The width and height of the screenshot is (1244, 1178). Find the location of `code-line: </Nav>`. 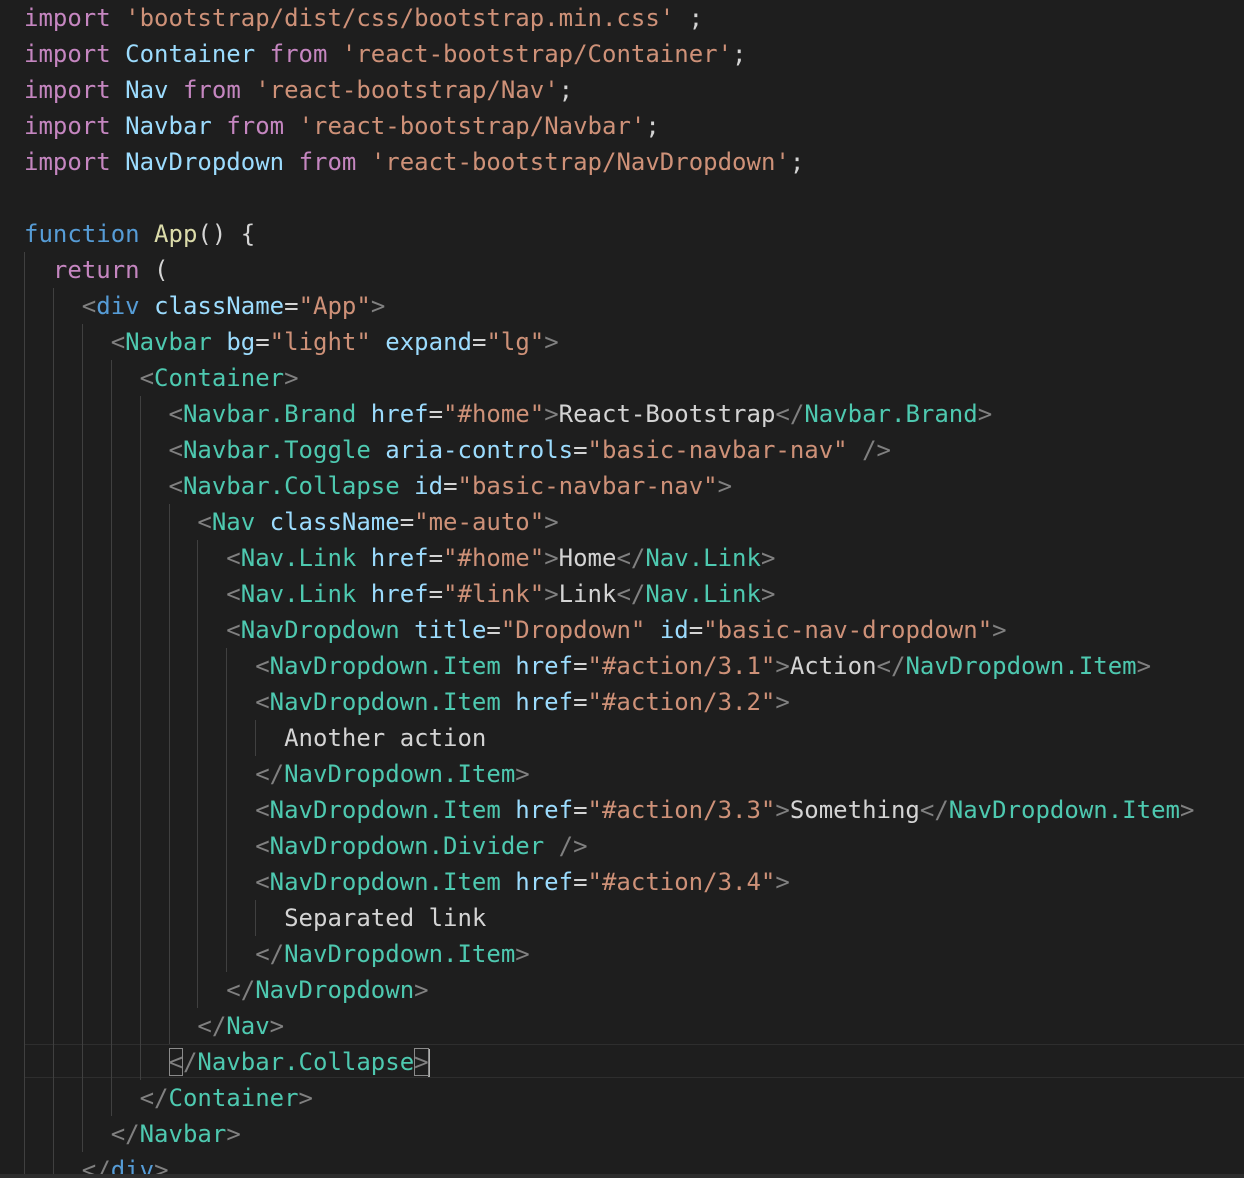

code-line: </Nav> is located at coordinates (154, 1026).